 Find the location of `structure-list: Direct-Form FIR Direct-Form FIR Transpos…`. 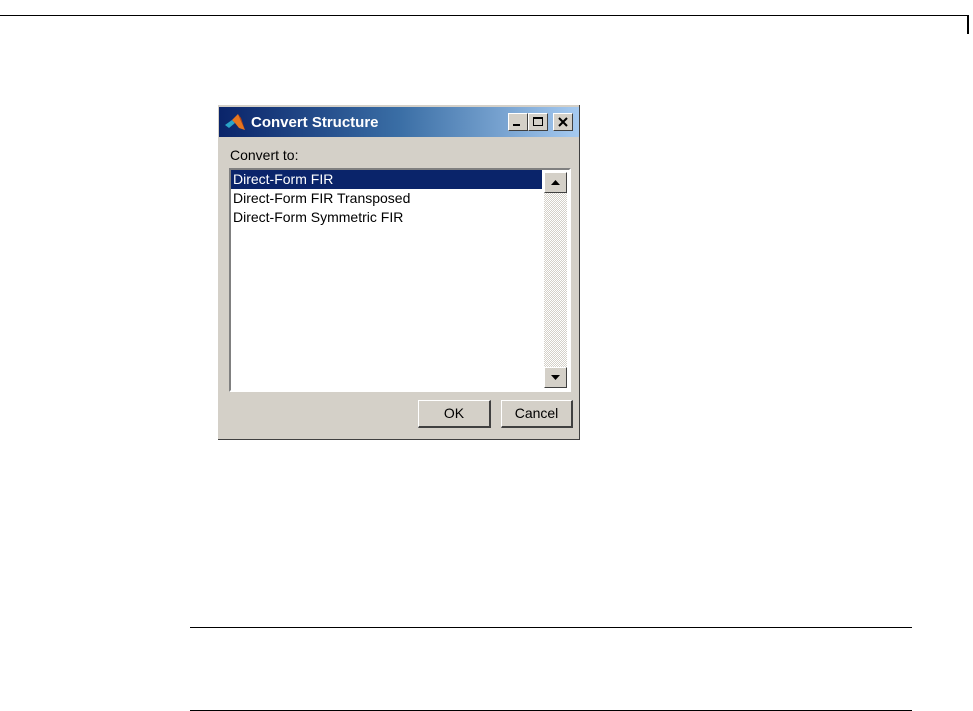

structure-list: Direct-Form FIR Direct-Form FIR Transpos… is located at coordinates (386, 198).